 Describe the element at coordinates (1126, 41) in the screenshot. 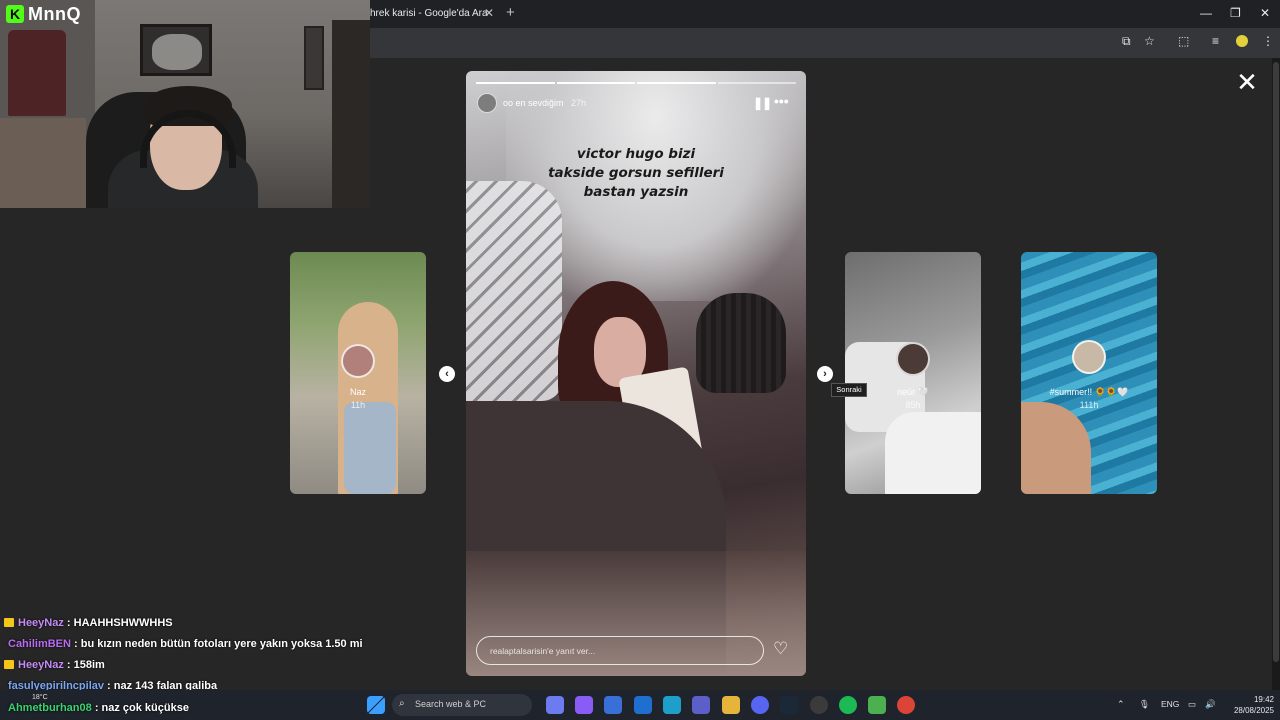

I see `install-app-icon: ⧉` at that location.